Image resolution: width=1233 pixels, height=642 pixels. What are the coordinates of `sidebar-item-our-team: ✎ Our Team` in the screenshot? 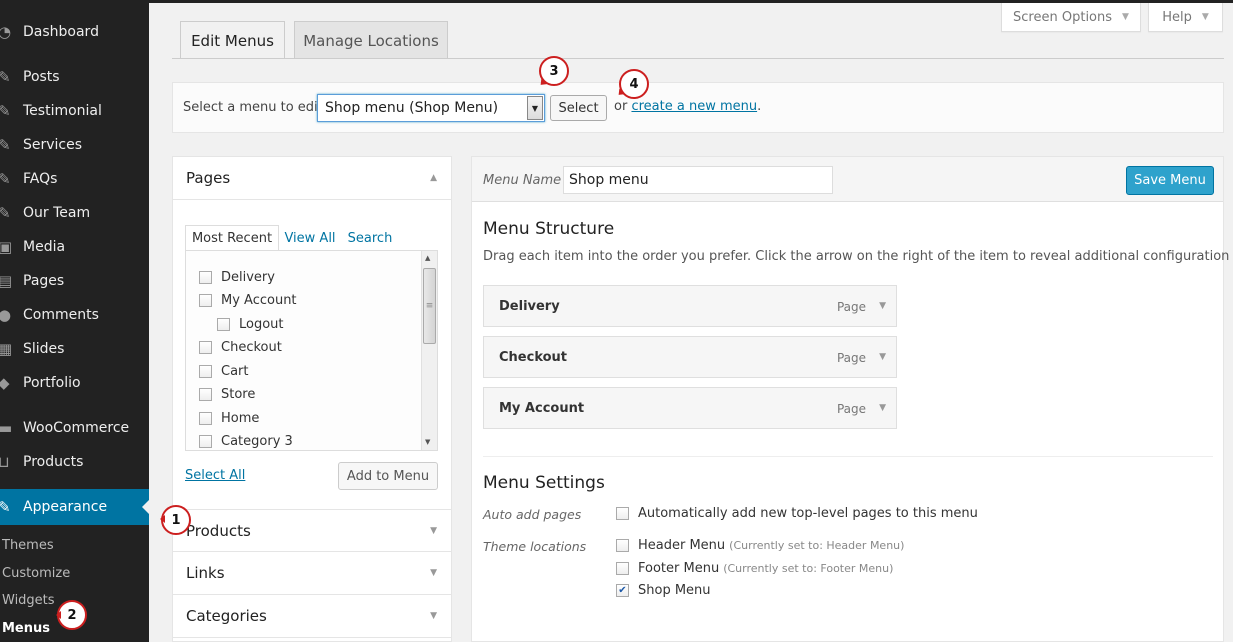 It's located at (74, 213).